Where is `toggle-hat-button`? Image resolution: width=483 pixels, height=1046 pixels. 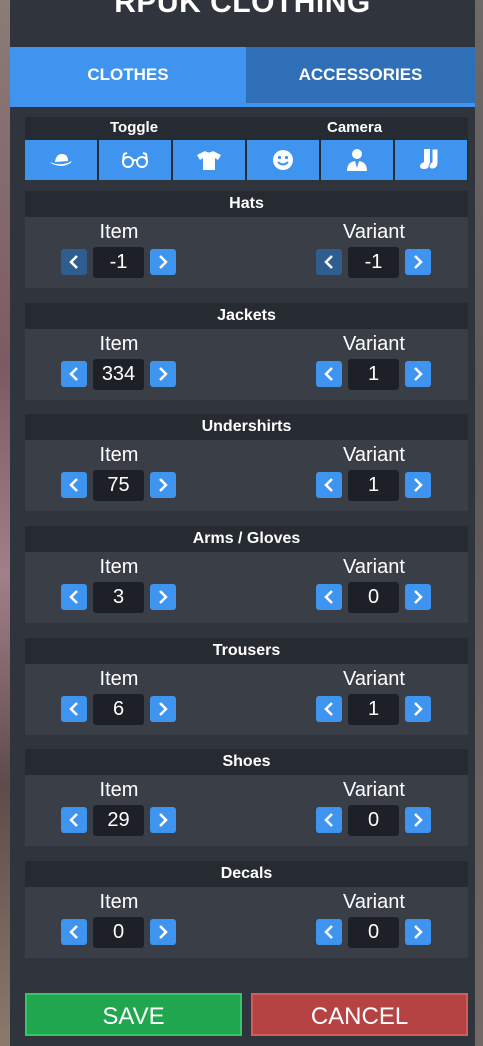 toggle-hat-button is located at coordinates (61, 160).